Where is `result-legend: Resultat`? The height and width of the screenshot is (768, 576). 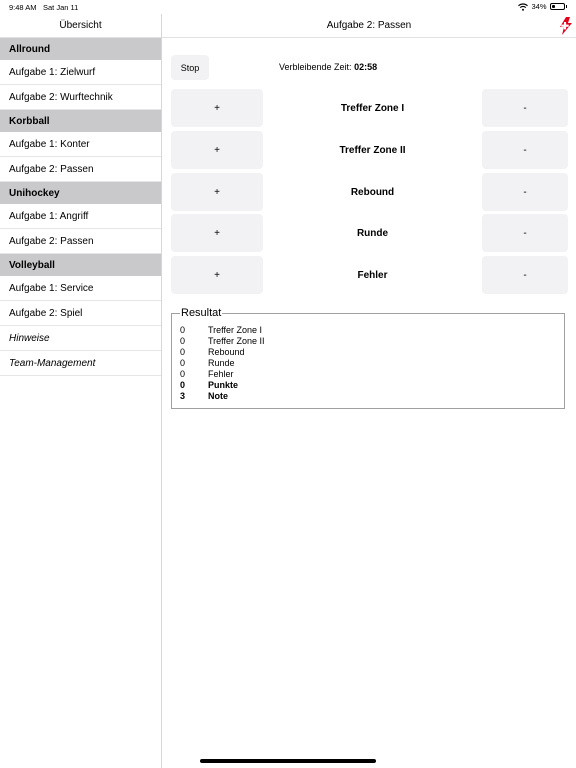
result-legend: Resultat is located at coordinates (201, 313).